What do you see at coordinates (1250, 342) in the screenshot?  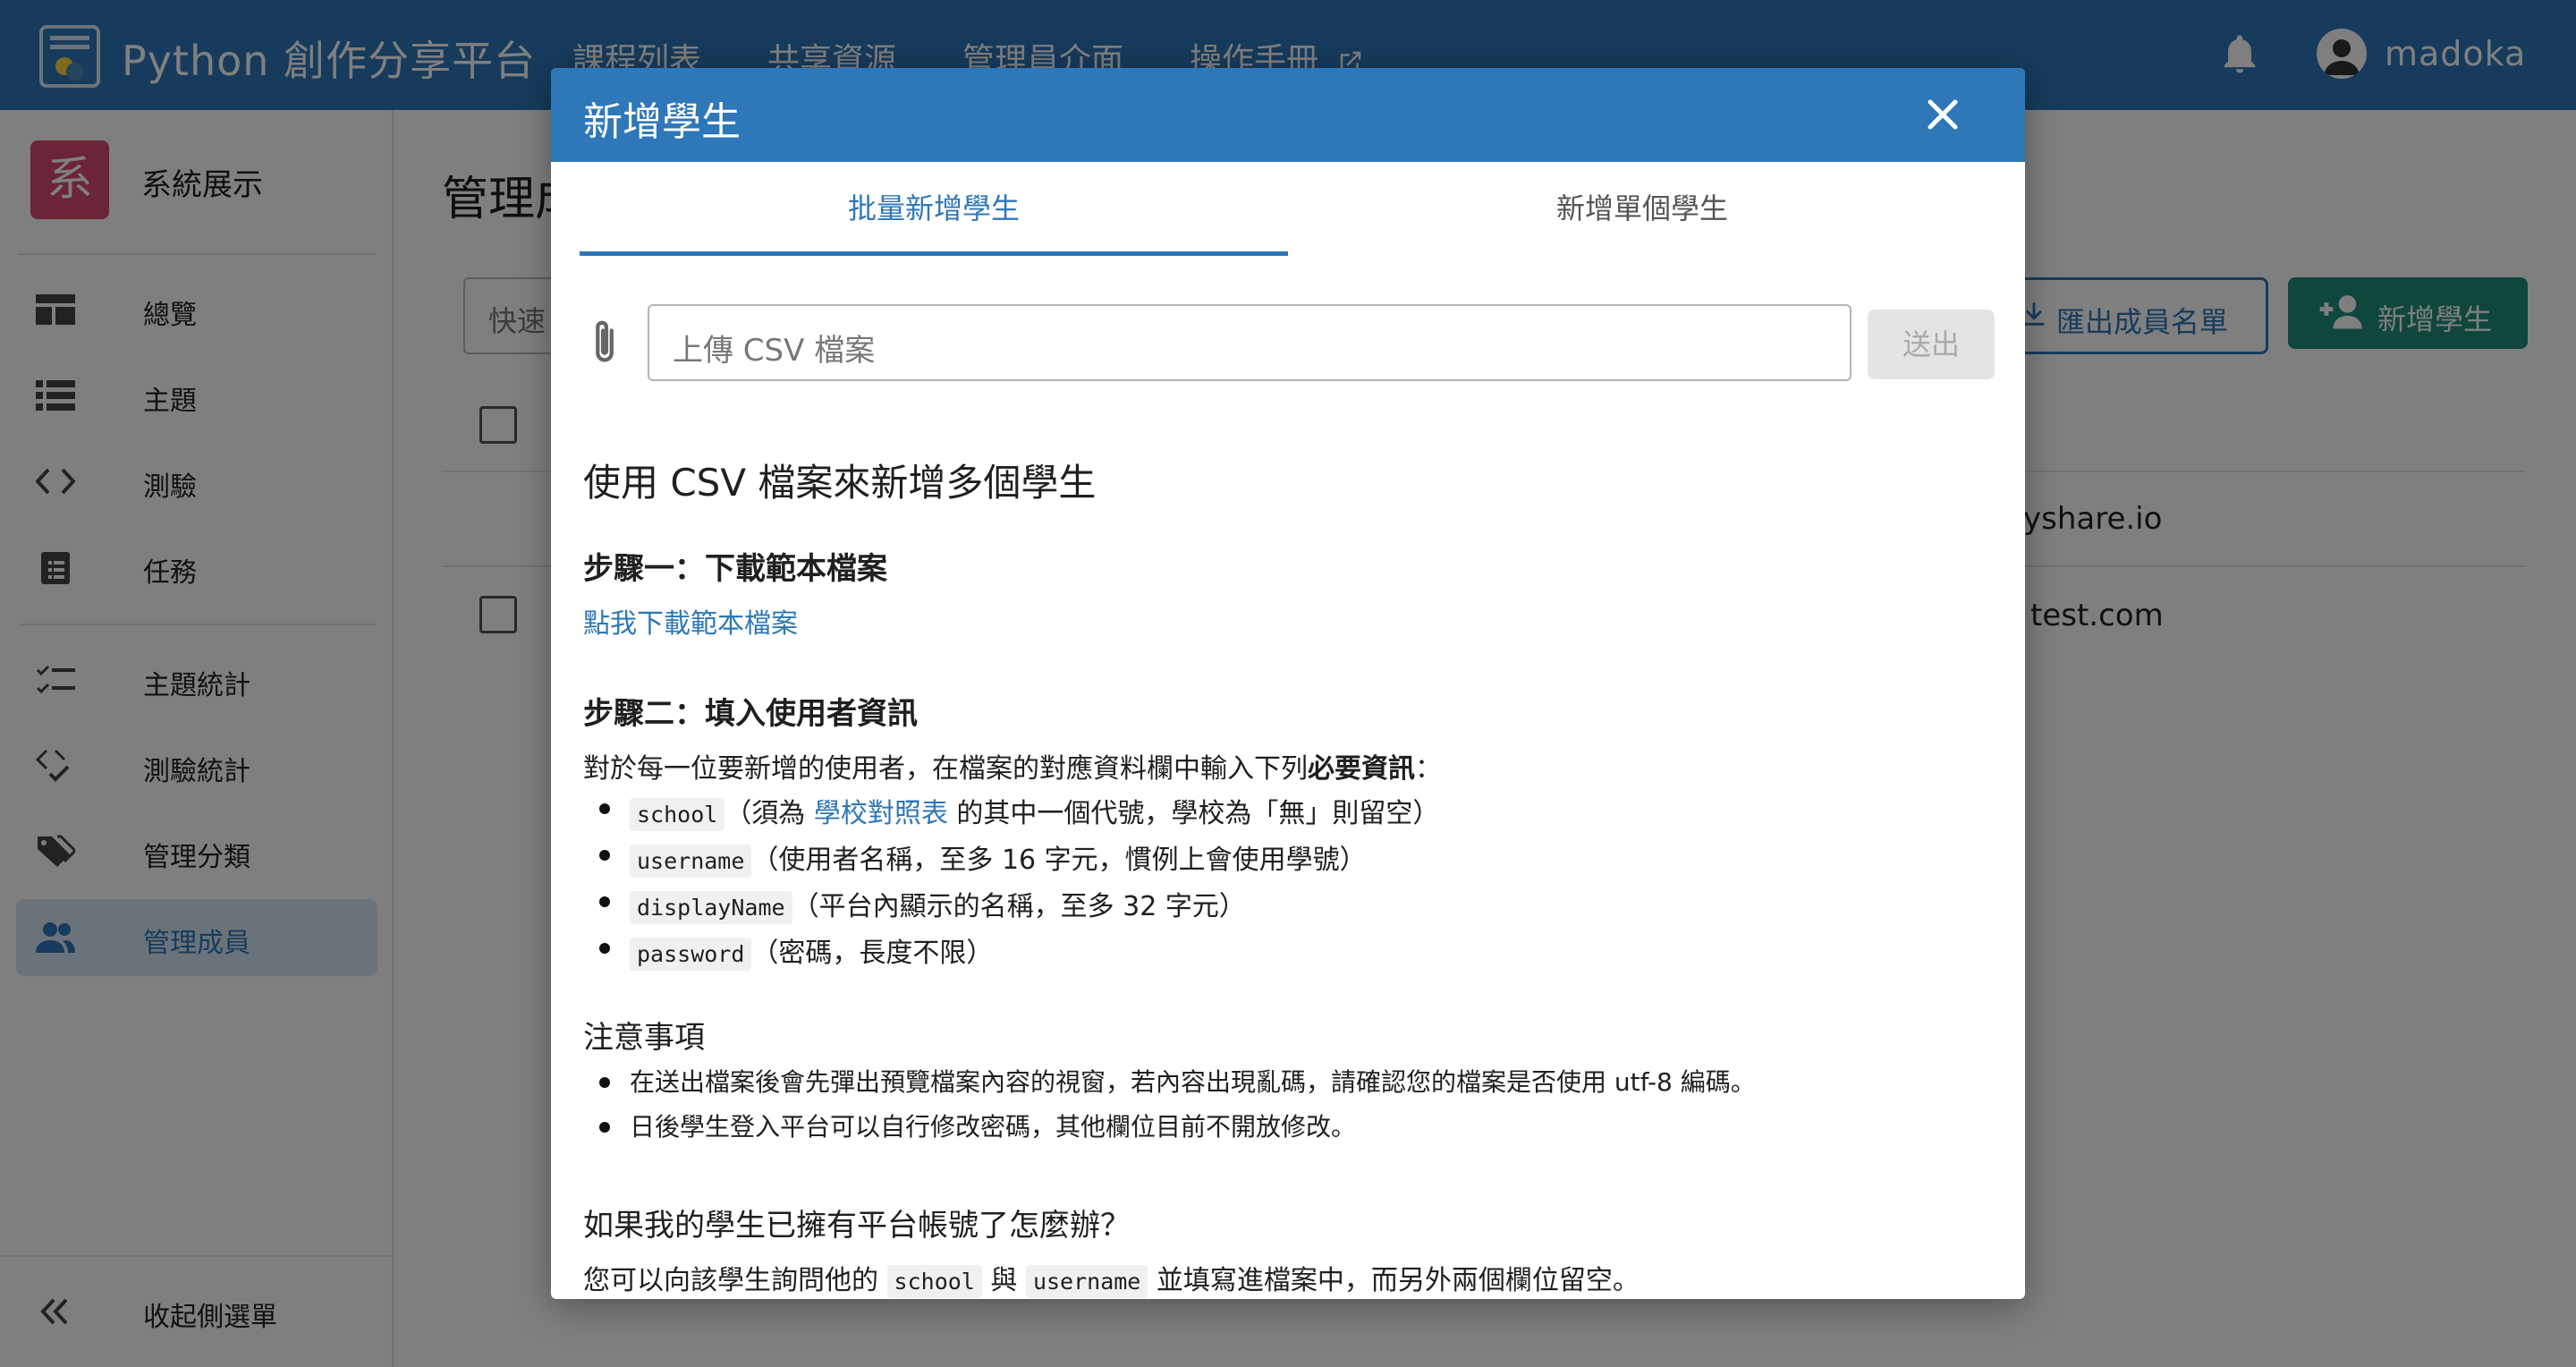 I see `csv-file-input: 上傳 CSV 檔案` at bounding box center [1250, 342].